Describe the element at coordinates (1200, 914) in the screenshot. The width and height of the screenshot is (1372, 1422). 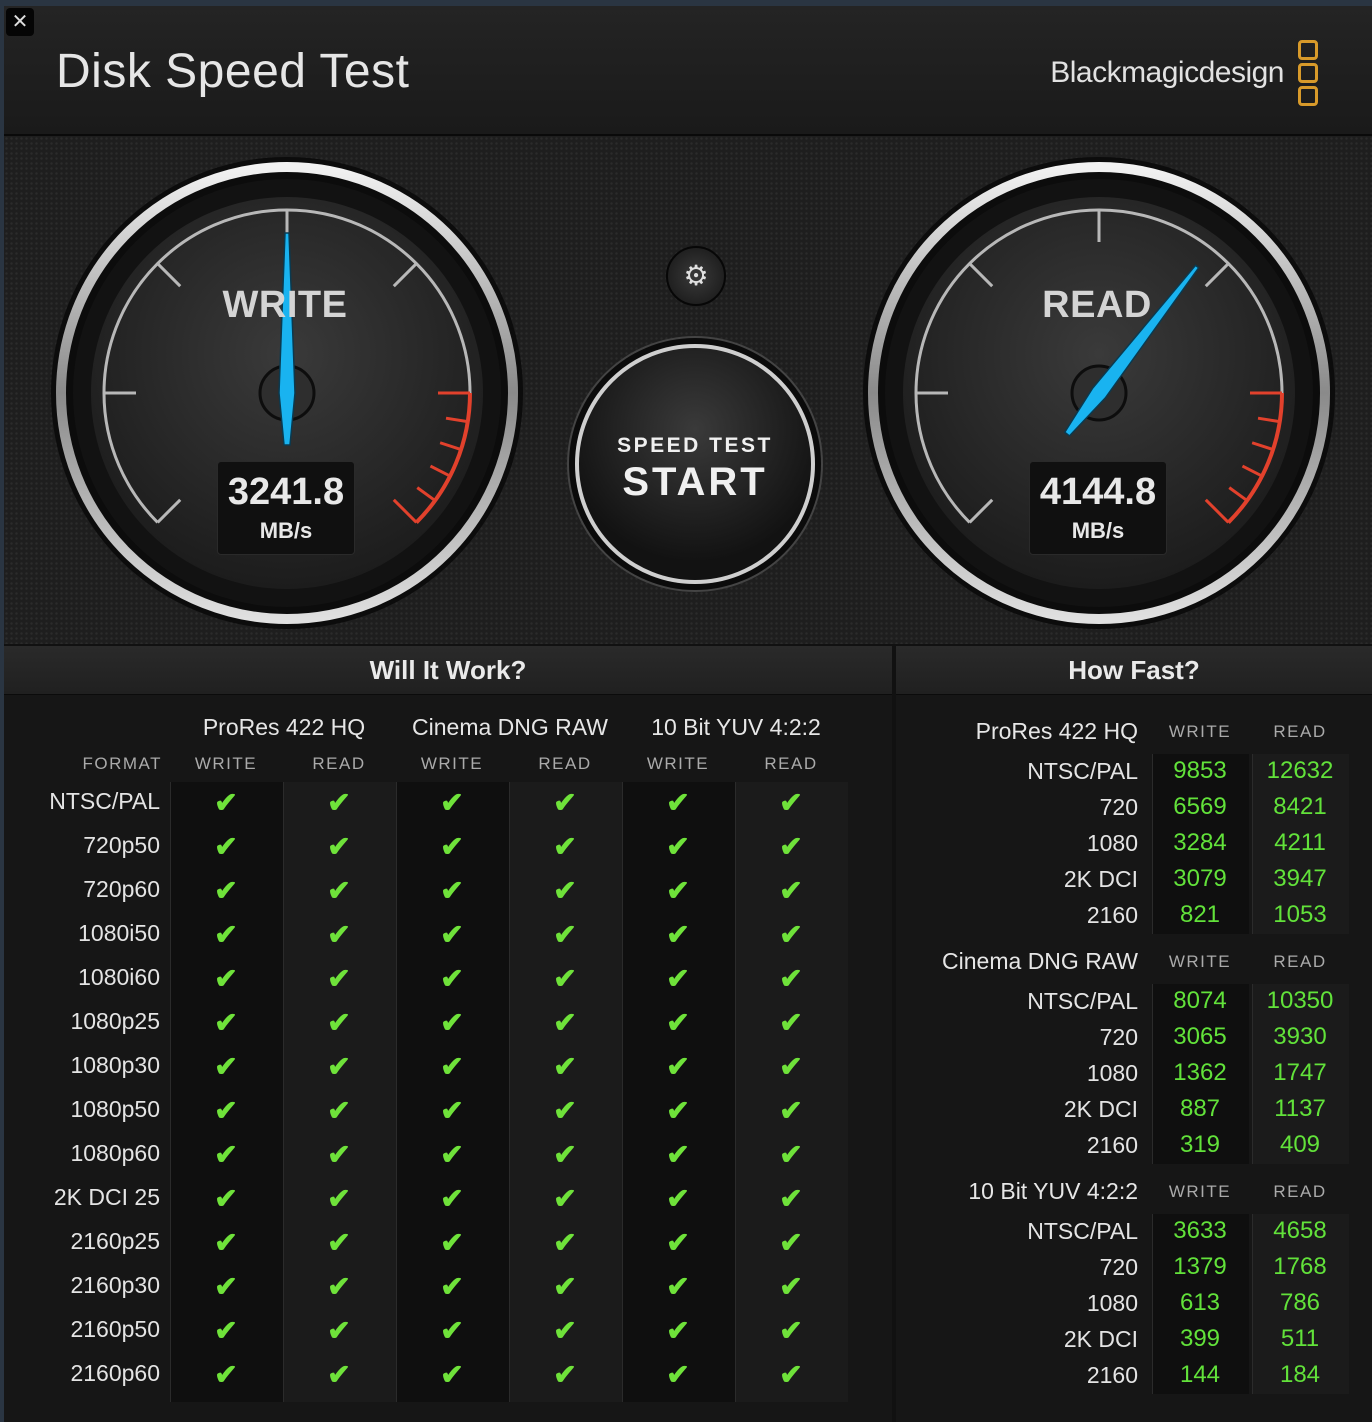
I see `write-fps-value: 821` at that location.